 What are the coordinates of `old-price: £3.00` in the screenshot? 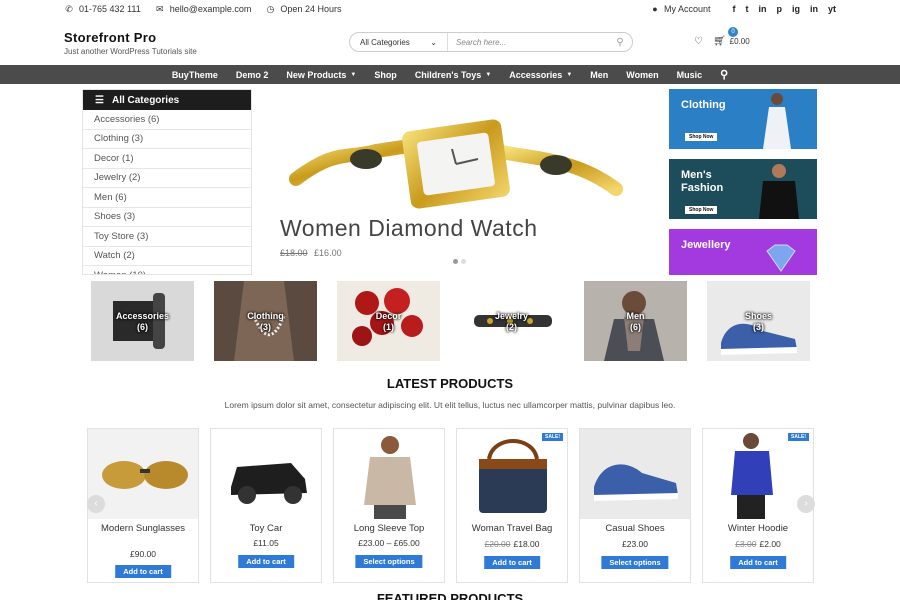 It's located at (746, 544).